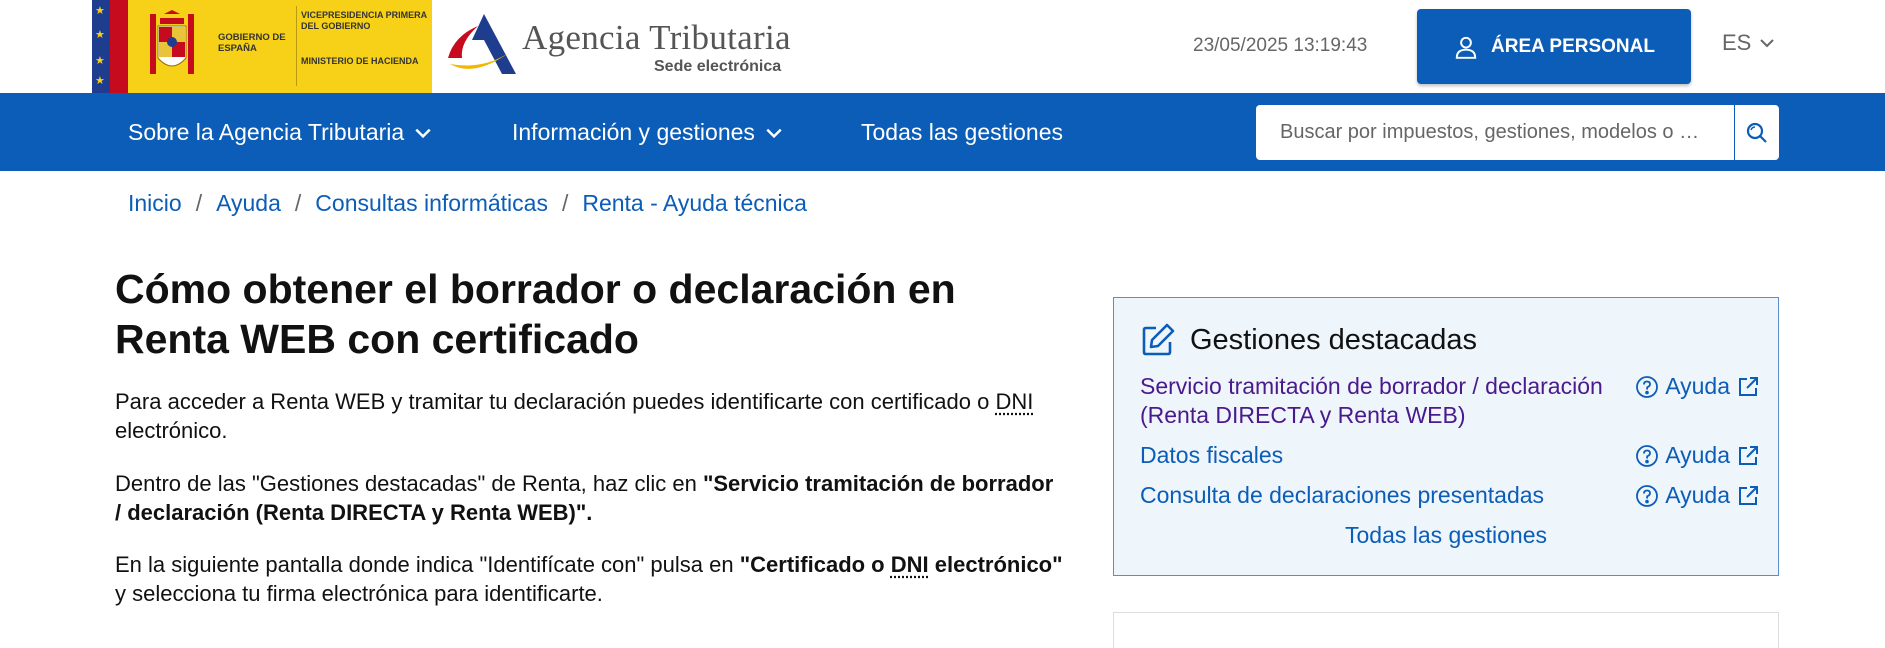  I want to click on area-personal-label: ÁREA PERSONAL, so click(1573, 46).